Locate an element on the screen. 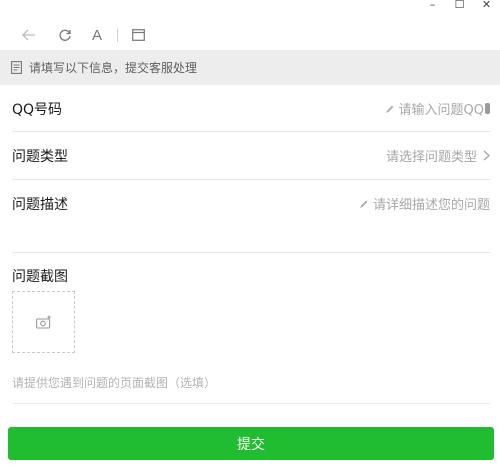 Image resolution: width=500 pixels, height=468 pixels. refresh-icon is located at coordinates (65, 35).